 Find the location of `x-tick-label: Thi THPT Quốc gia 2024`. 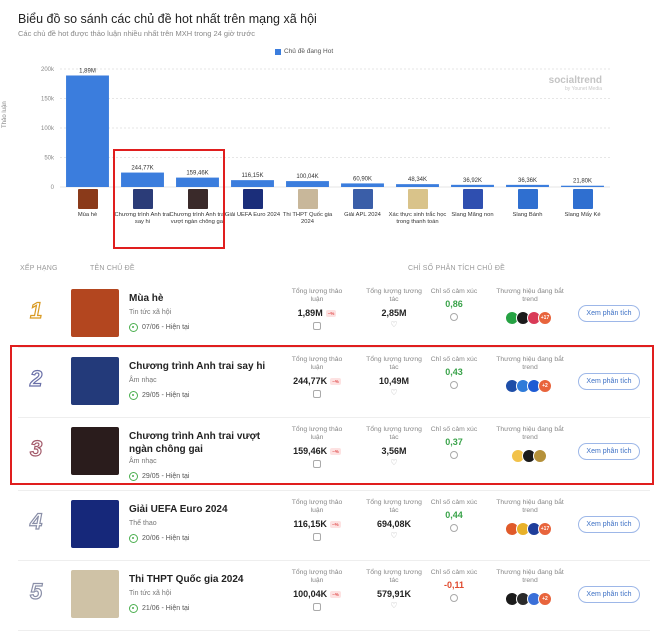

x-tick-label: Thi THPT Quốc gia 2024 is located at coordinates (307, 219).